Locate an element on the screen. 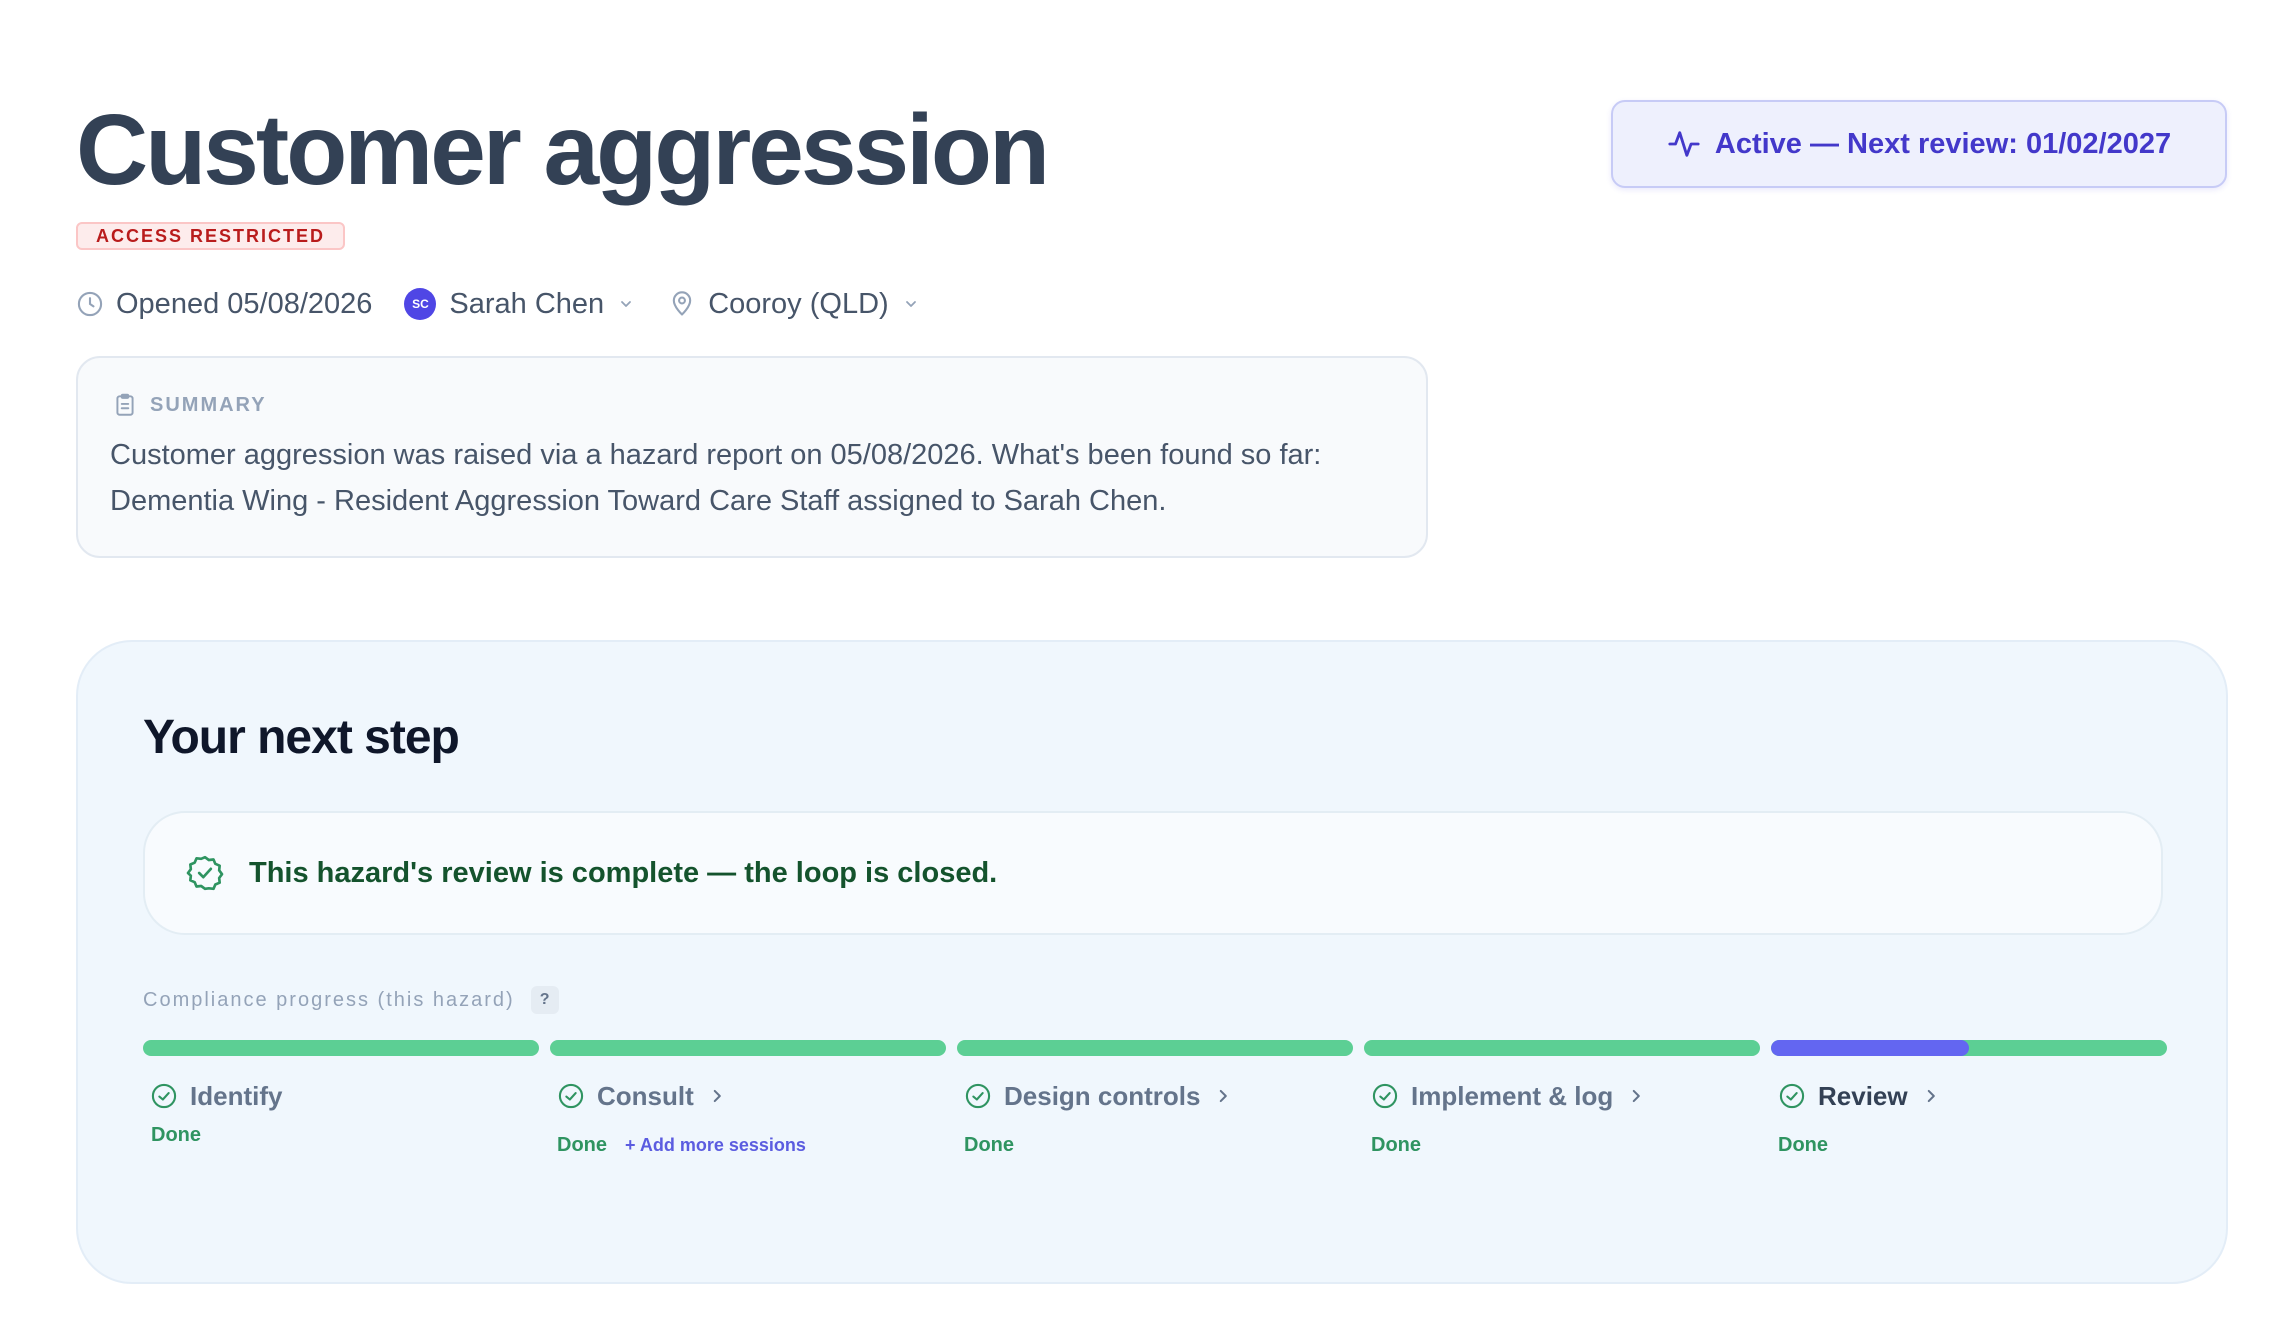 The width and height of the screenshot is (2276, 1320). step-status-design-controls: Done is located at coordinates (989, 1145).